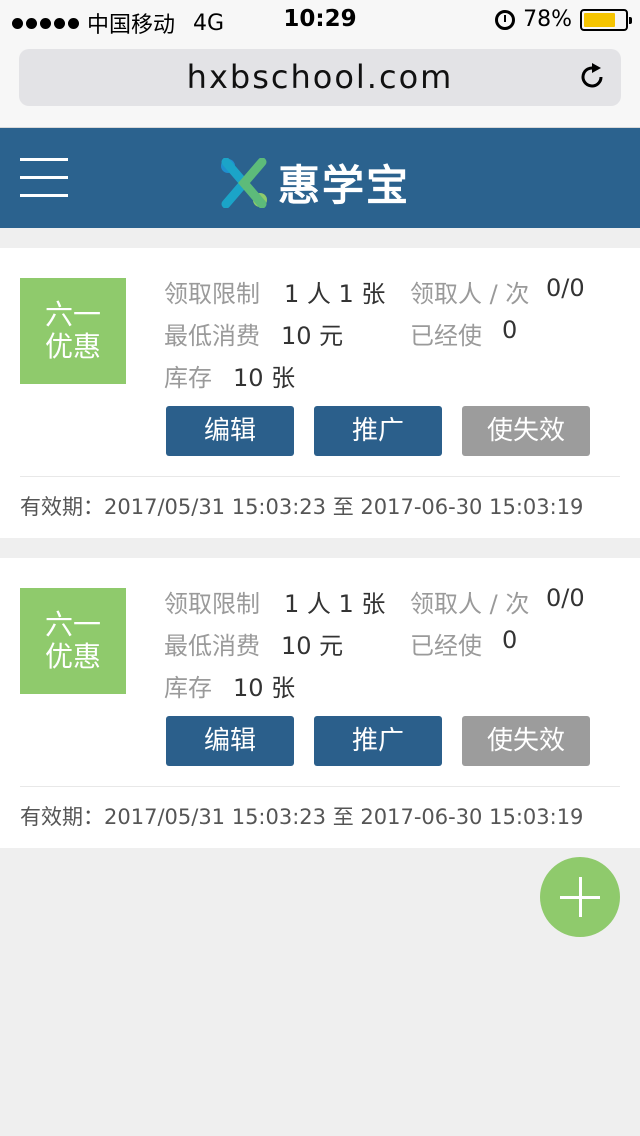 Image resolution: width=640 pixels, height=1136 pixels. Describe the element at coordinates (580, 897) in the screenshot. I see `add-coupon-button` at that location.